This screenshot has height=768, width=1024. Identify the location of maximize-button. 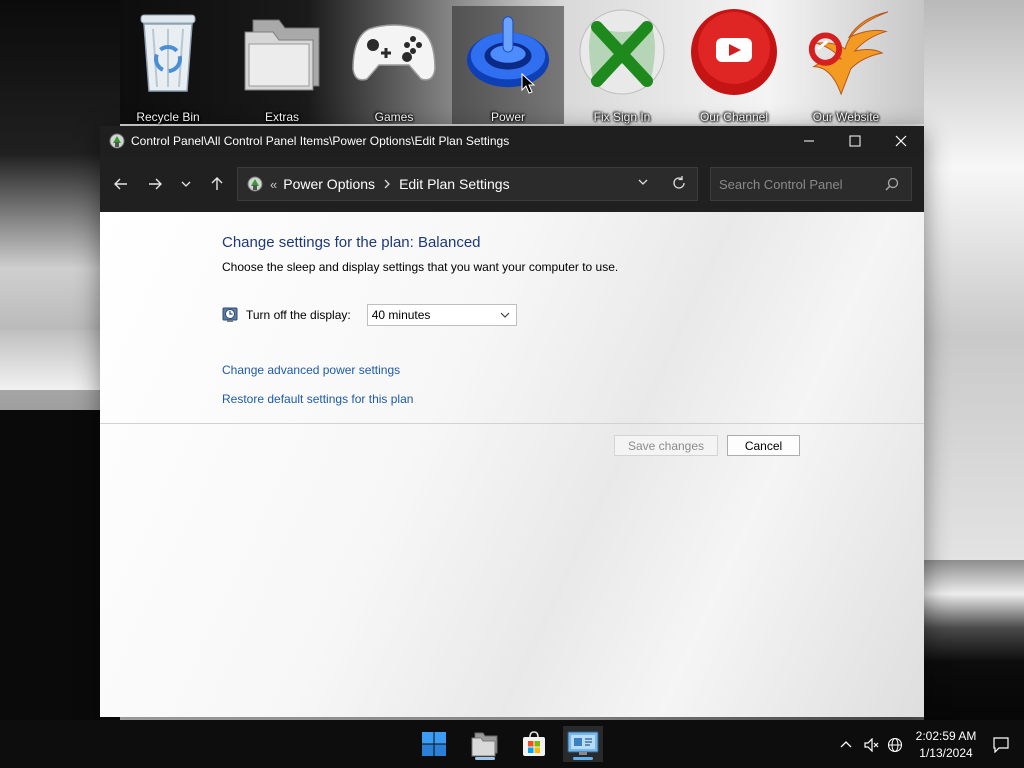
(855, 140).